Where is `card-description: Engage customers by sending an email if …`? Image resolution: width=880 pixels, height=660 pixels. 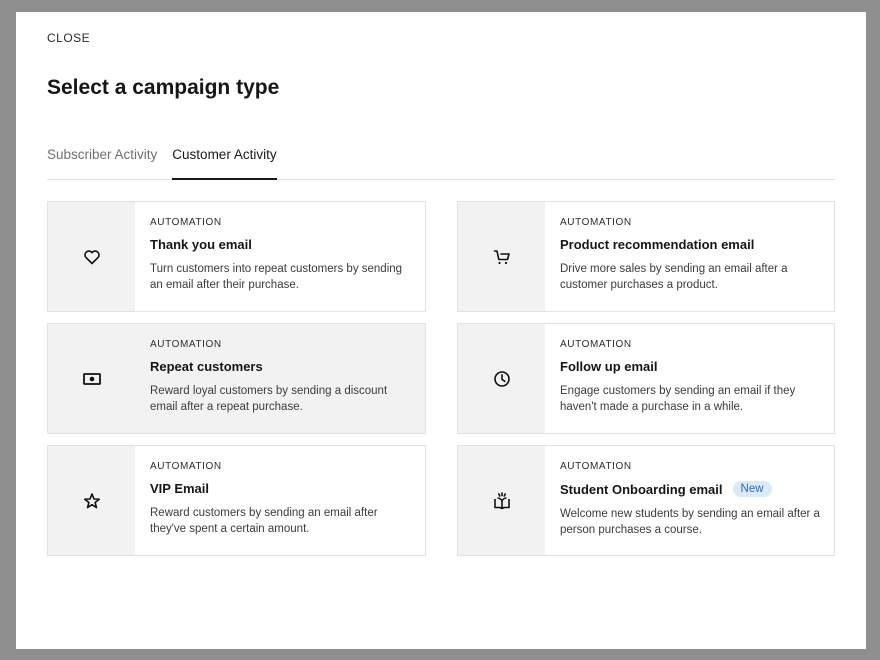
card-description: Engage customers by sending an email if … is located at coordinates (690, 399).